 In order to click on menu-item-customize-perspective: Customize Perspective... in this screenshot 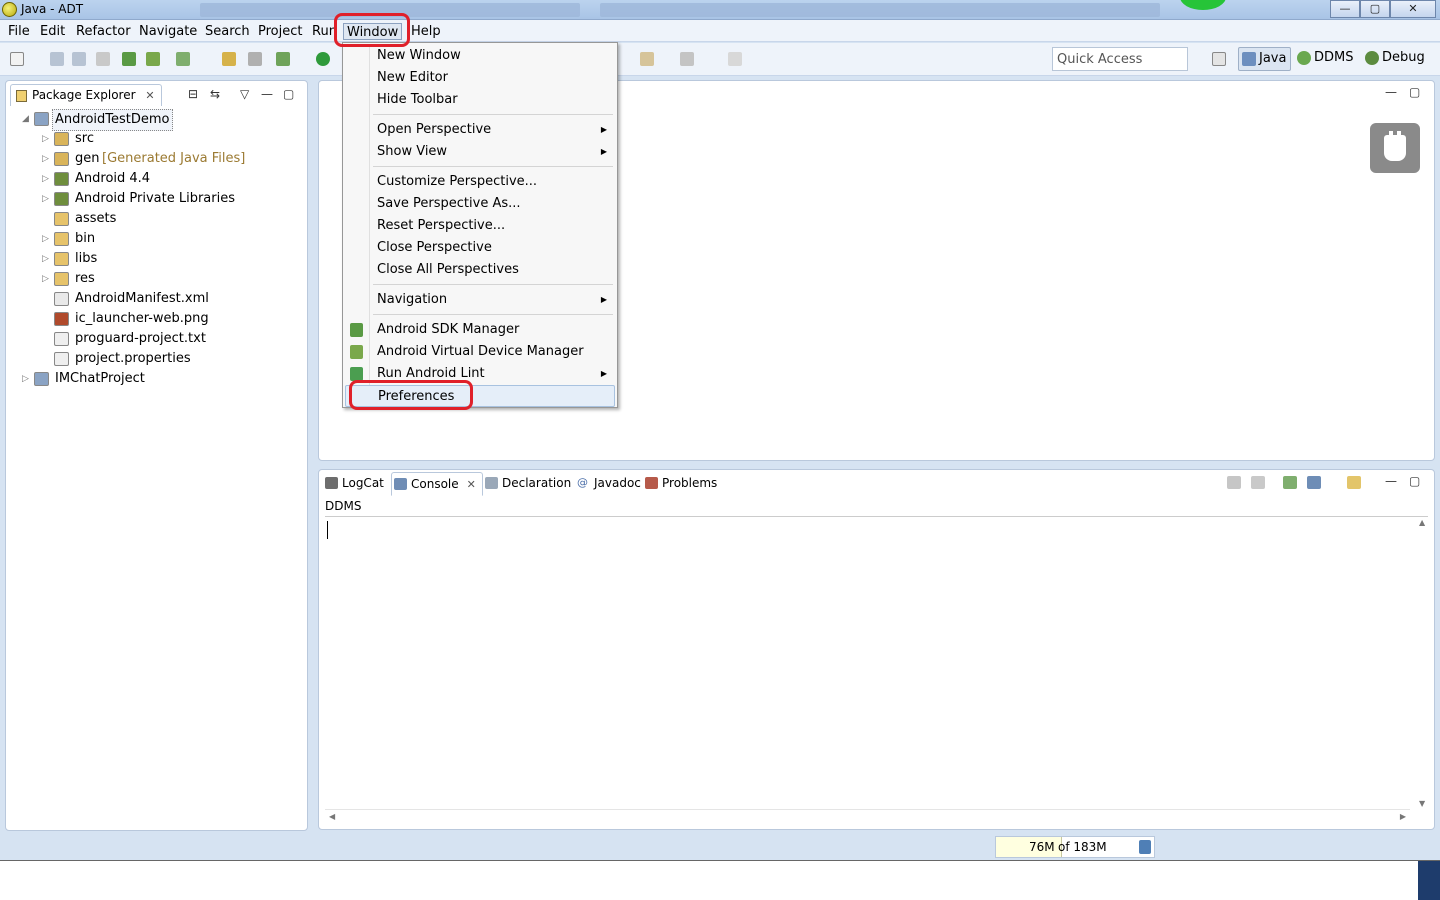, I will do `click(480, 182)`.